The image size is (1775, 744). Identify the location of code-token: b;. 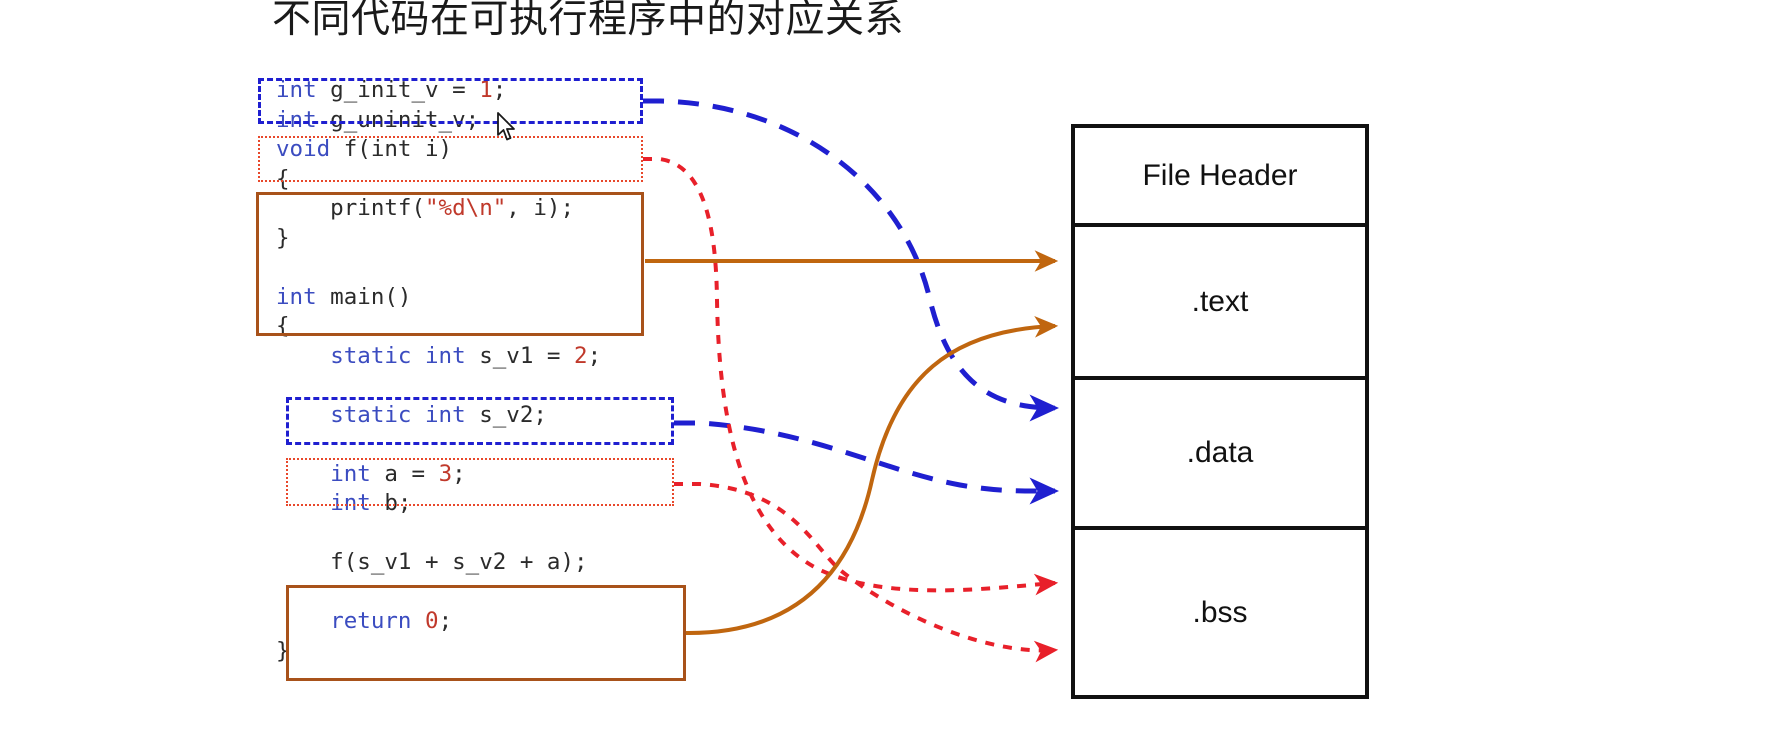
(391, 503).